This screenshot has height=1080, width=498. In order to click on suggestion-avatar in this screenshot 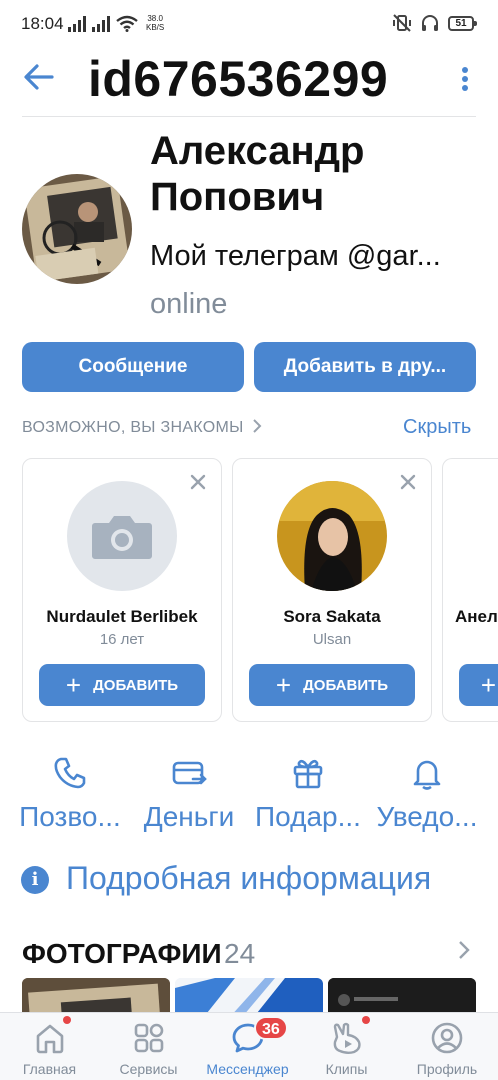, I will do `click(332, 536)`.